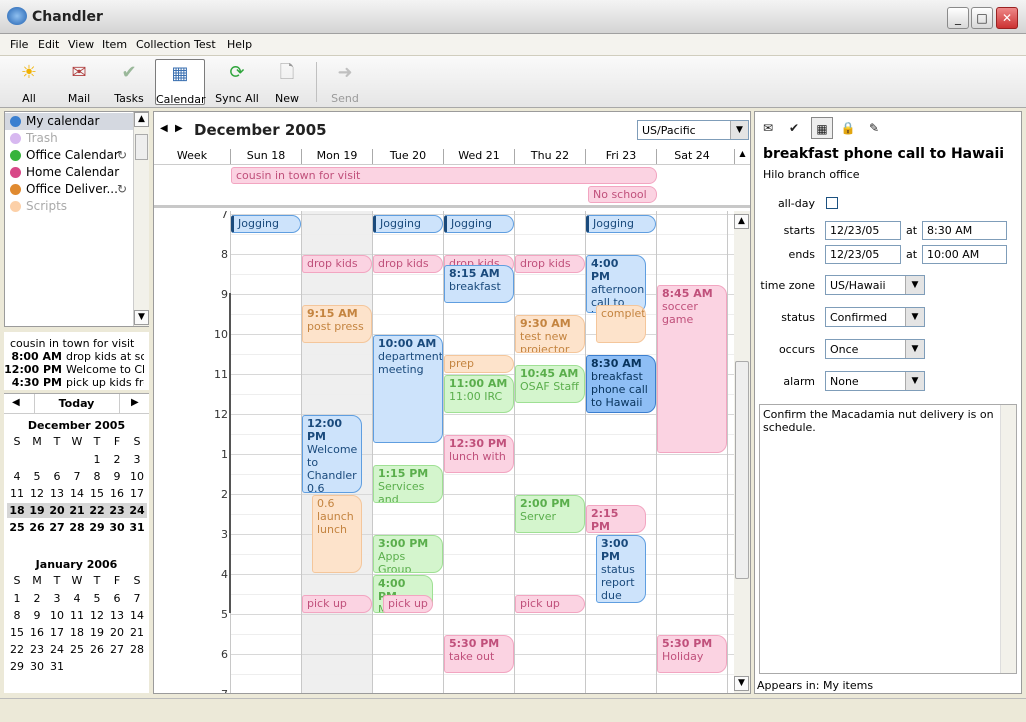  What do you see at coordinates (137, 649) in the screenshot?
I see `mini-calendar-day: 28` at bounding box center [137, 649].